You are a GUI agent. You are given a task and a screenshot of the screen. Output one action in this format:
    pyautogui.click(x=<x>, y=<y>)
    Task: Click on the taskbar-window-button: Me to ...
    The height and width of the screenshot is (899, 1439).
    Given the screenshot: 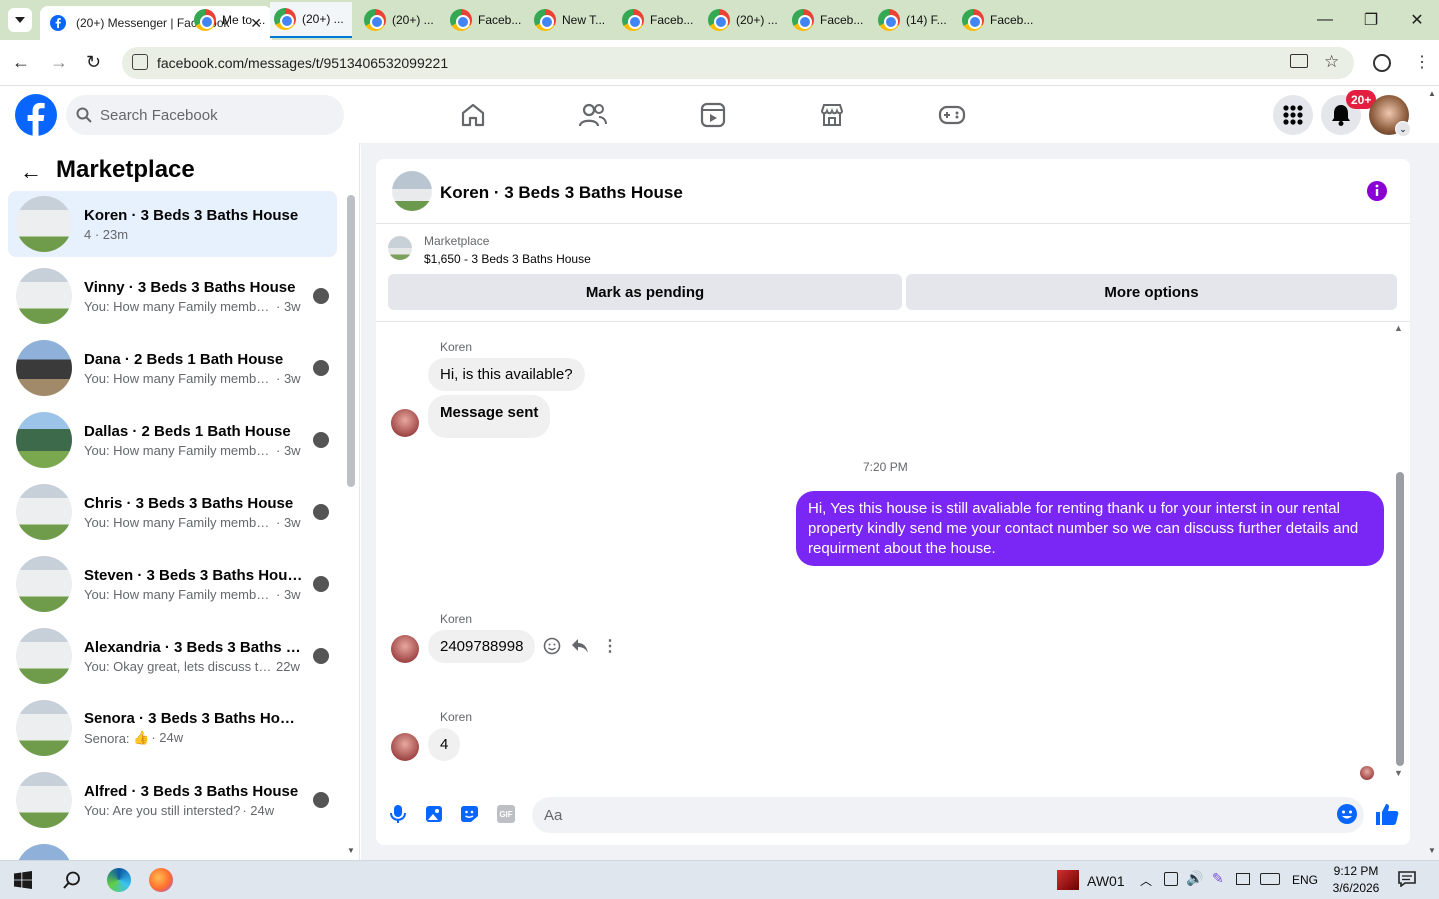 What is the action you would take?
    pyautogui.click(x=231, y=20)
    